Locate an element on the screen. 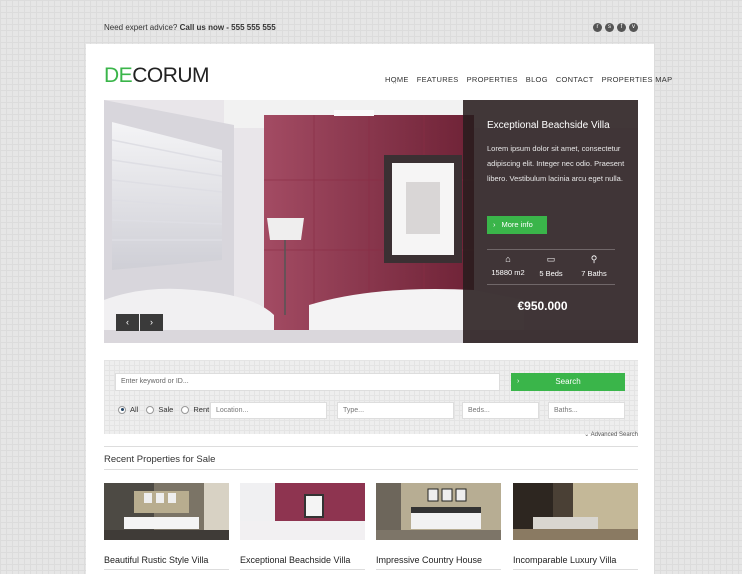 This screenshot has height=574, width=742. nav-item-properties: PROPERTIES is located at coordinates (492, 79).